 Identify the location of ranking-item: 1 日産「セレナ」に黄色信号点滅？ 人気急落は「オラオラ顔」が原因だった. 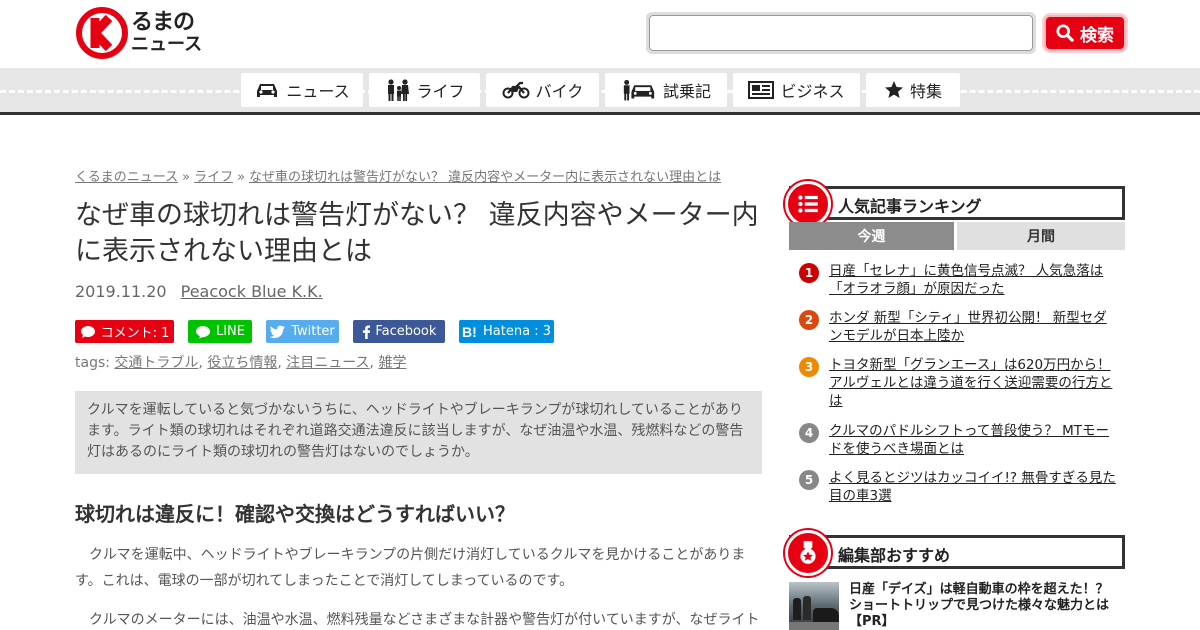
(962, 280).